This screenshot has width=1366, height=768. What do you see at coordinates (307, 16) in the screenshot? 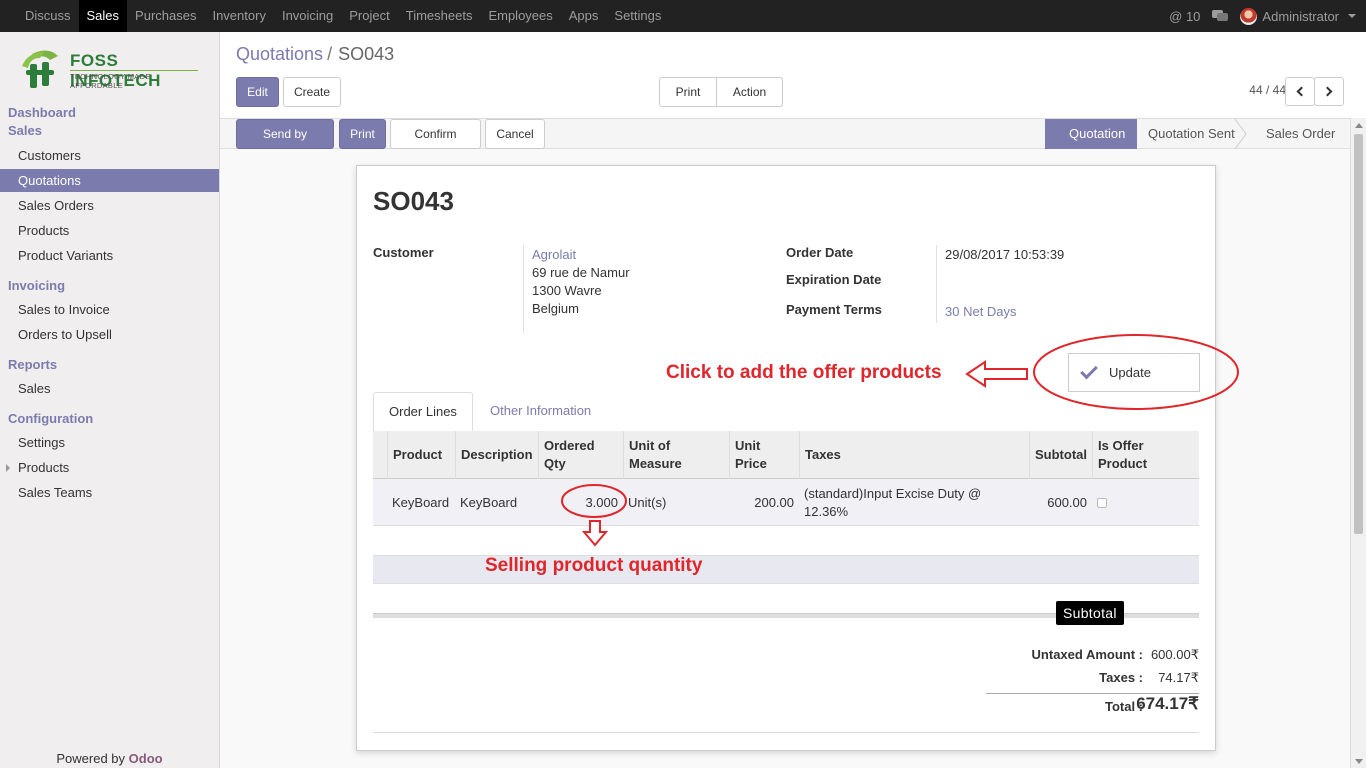
I see `menu-invoicing: Invoicing` at bounding box center [307, 16].